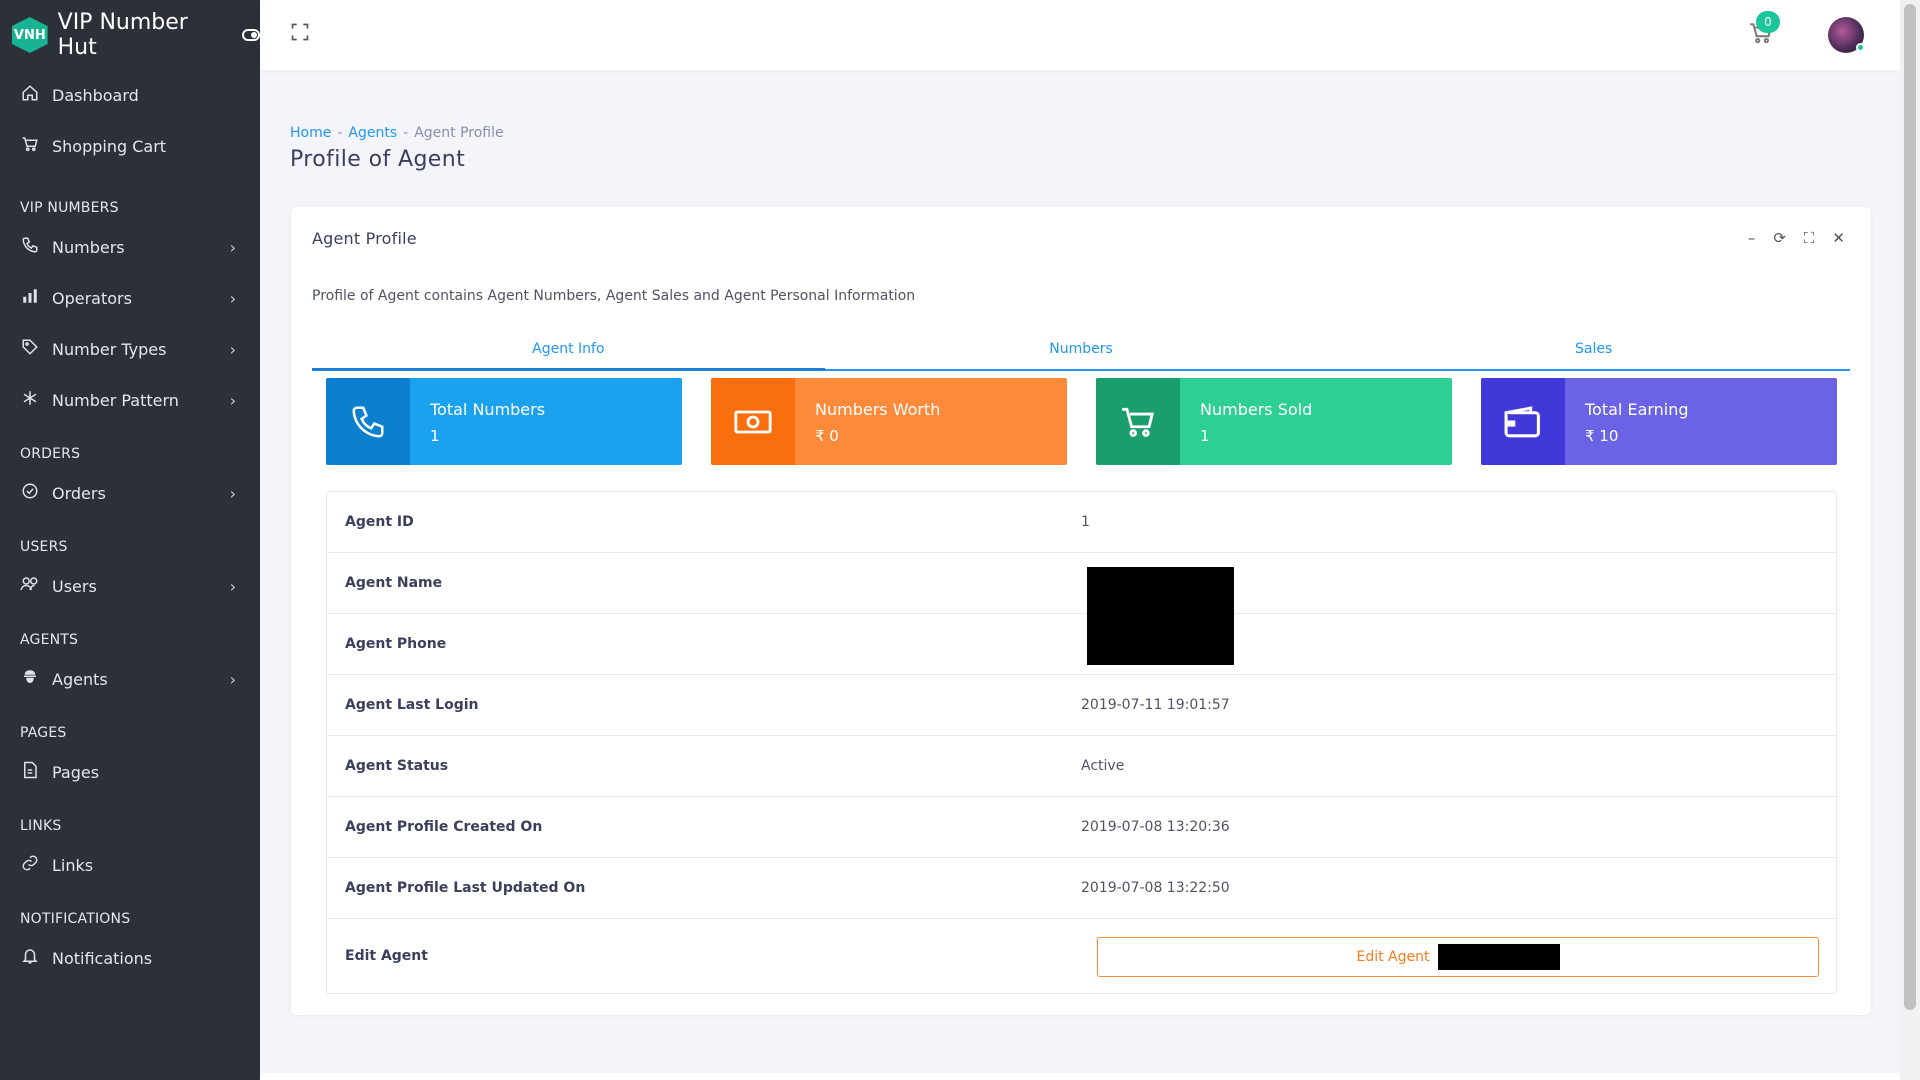  What do you see at coordinates (1860, 47) in the screenshot?
I see `online-status-dot` at bounding box center [1860, 47].